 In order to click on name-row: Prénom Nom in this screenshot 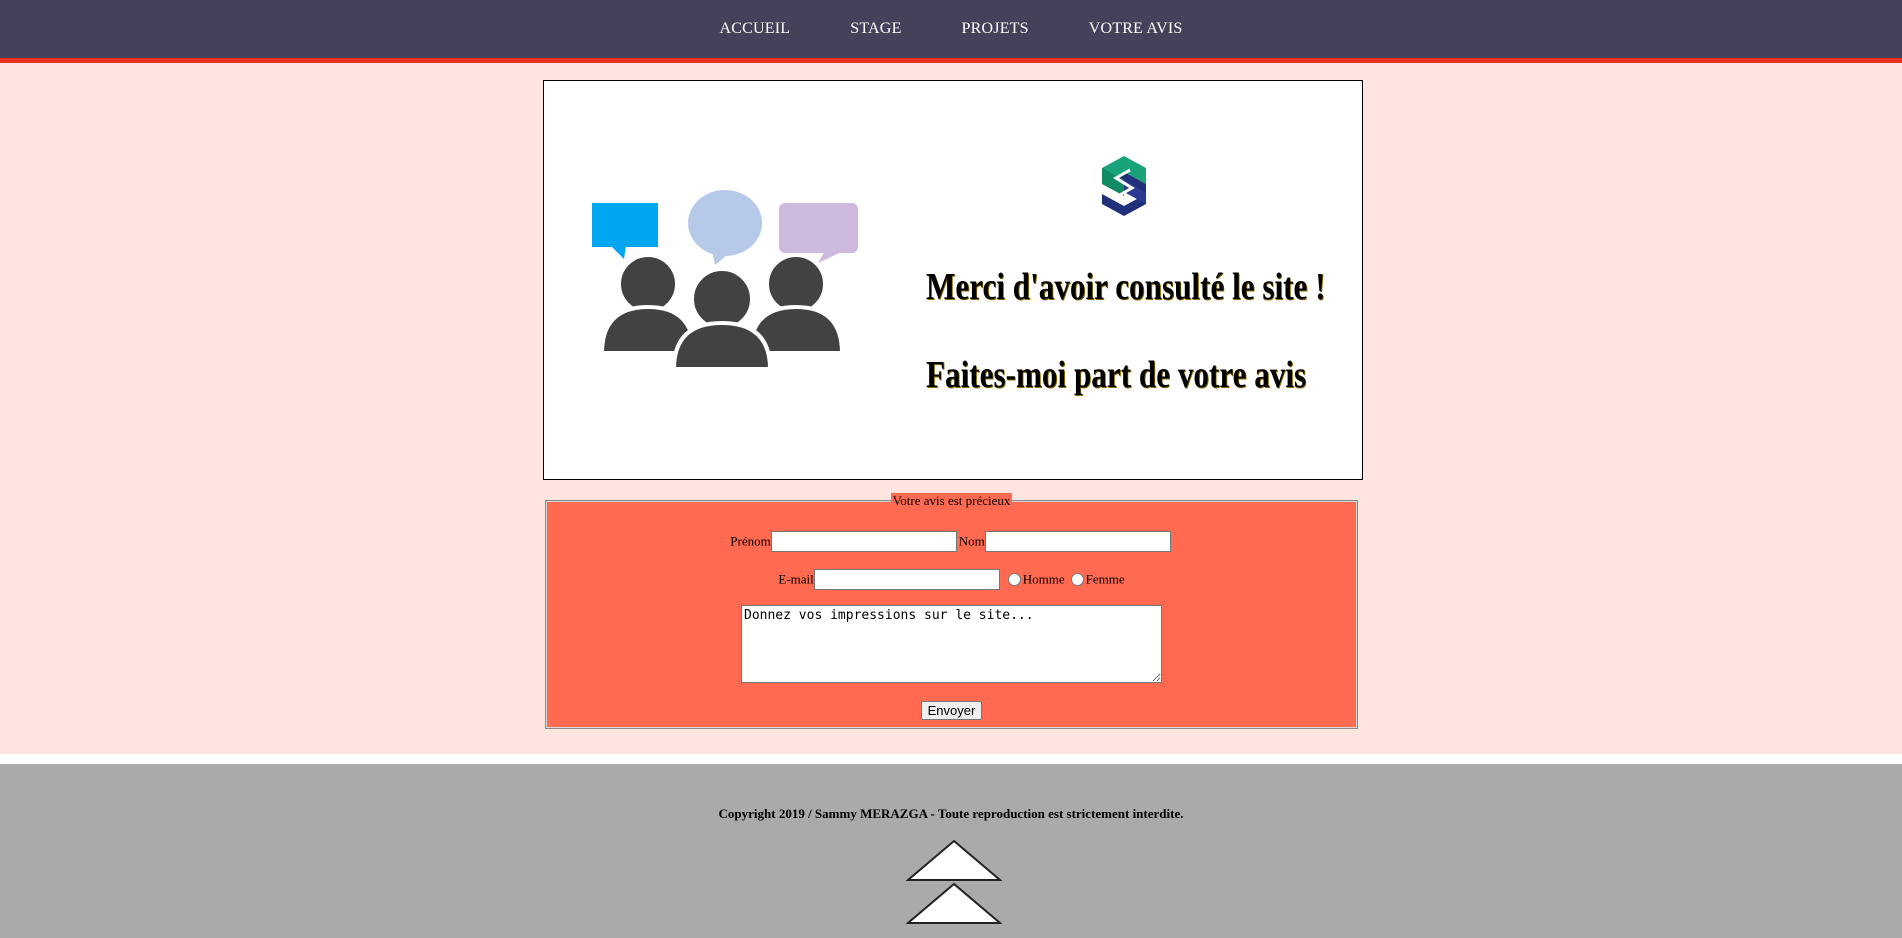, I will do `click(951, 541)`.